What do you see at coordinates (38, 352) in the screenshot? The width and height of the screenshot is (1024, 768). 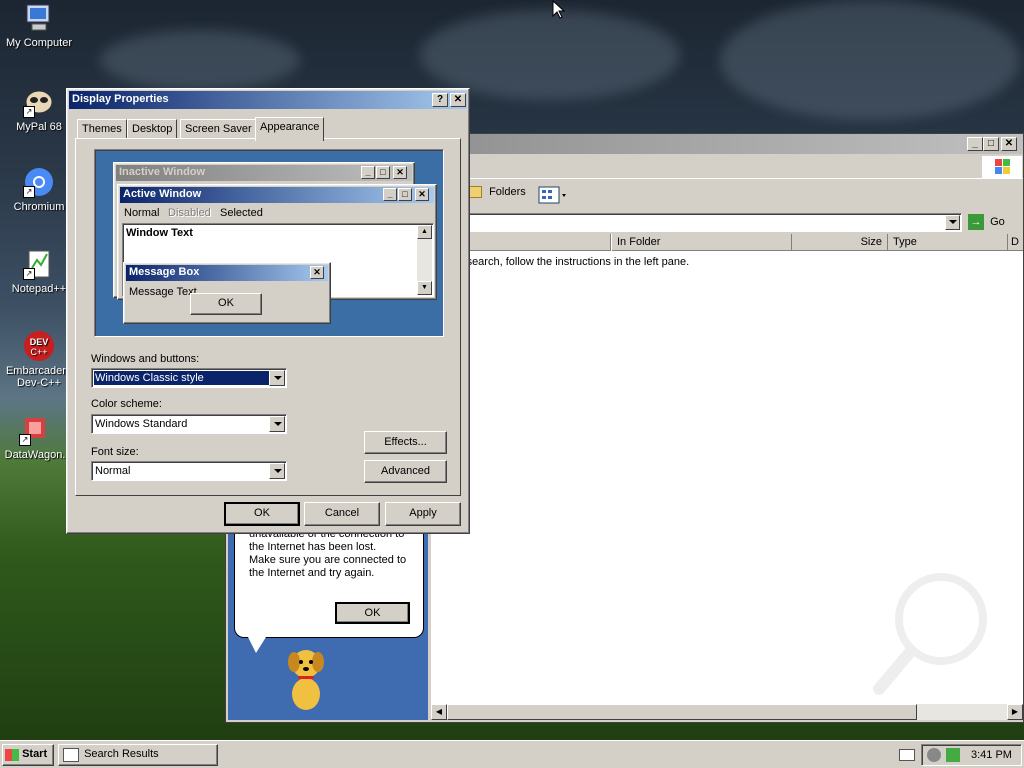 I see `svg-text: C++` at bounding box center [38, 352].